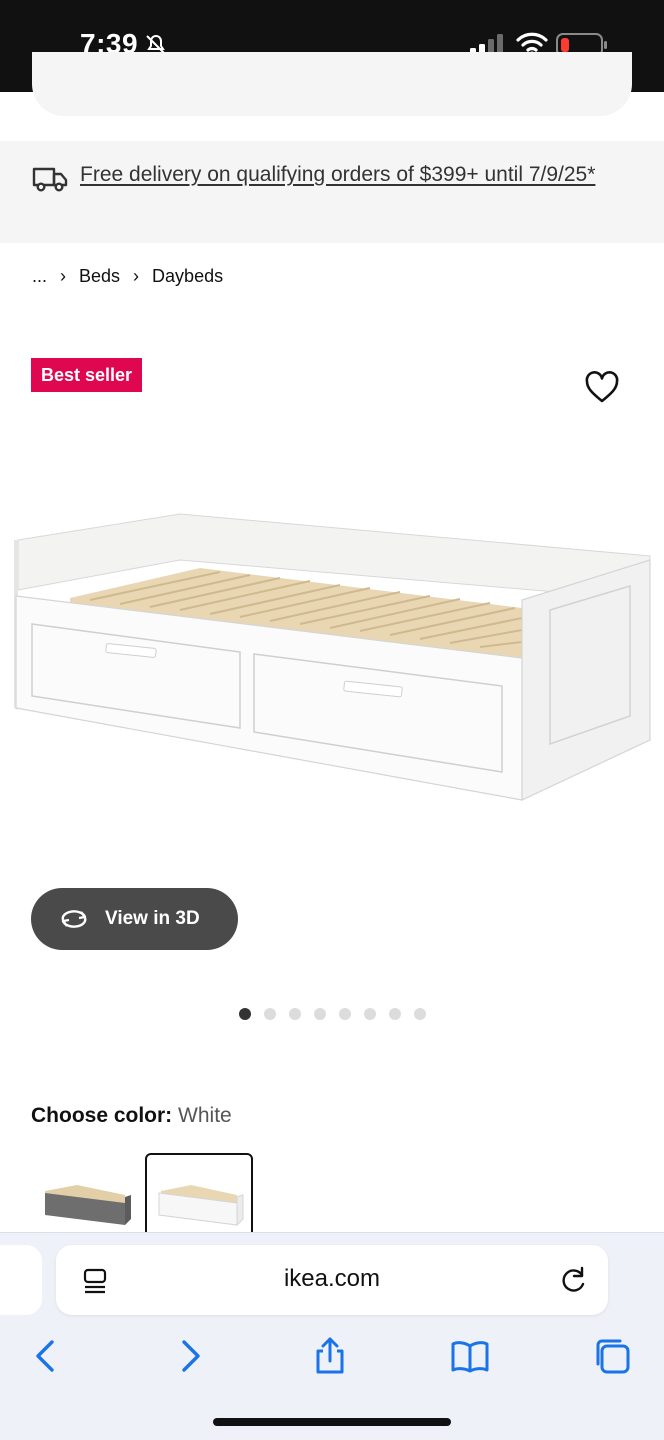 This screenshot has height=1440, width=664. What do you see at coordinates (612, 1356) in the screenshot?
I see `tabs-icon` at bounding box center [612, 1356].